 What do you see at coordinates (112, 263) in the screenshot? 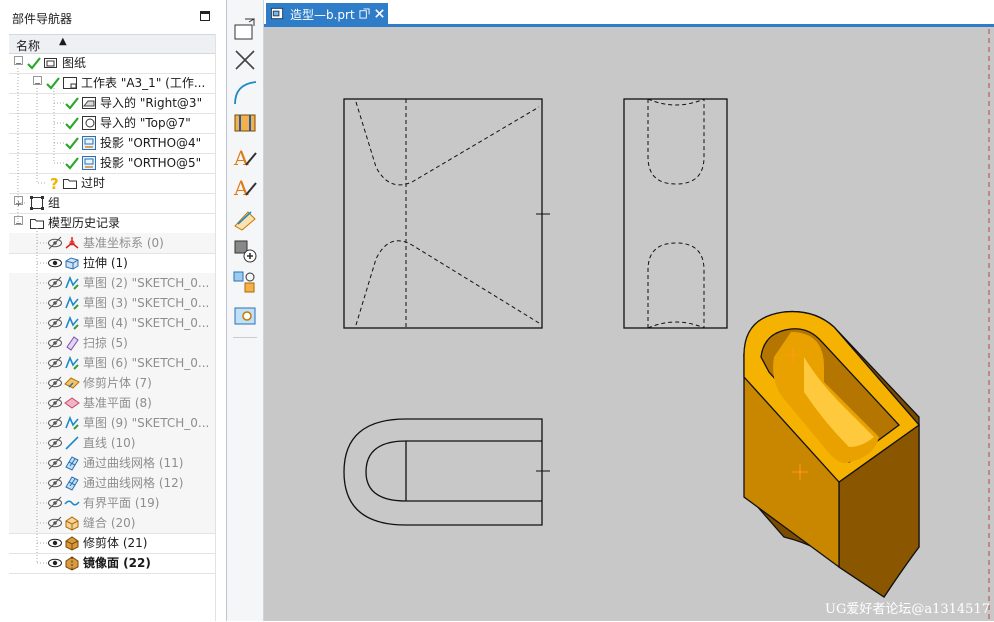
I see `tree-row-feature: 拉伸 (1)` at bounding box center [112, 263].